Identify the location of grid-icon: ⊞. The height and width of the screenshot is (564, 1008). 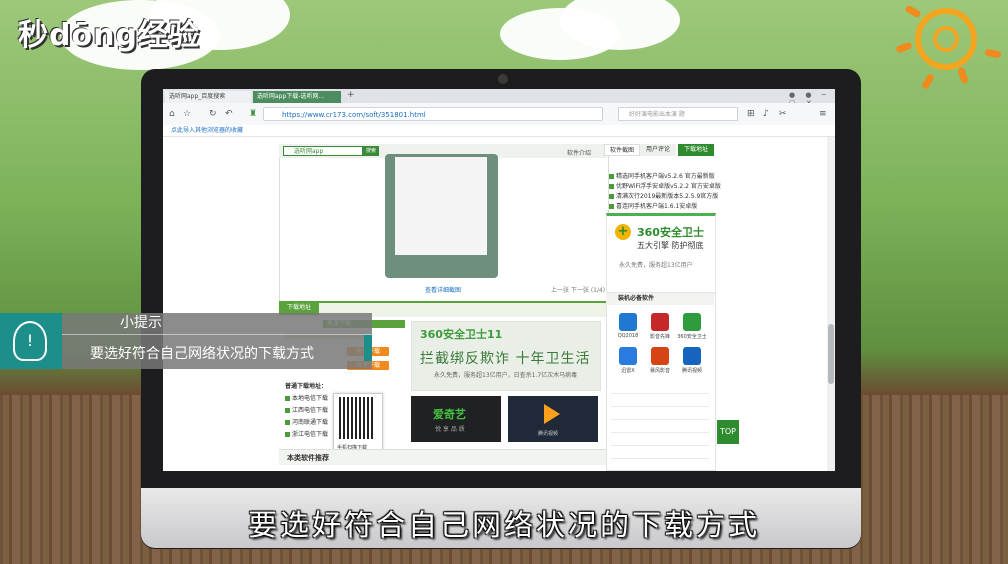
(751, 114).